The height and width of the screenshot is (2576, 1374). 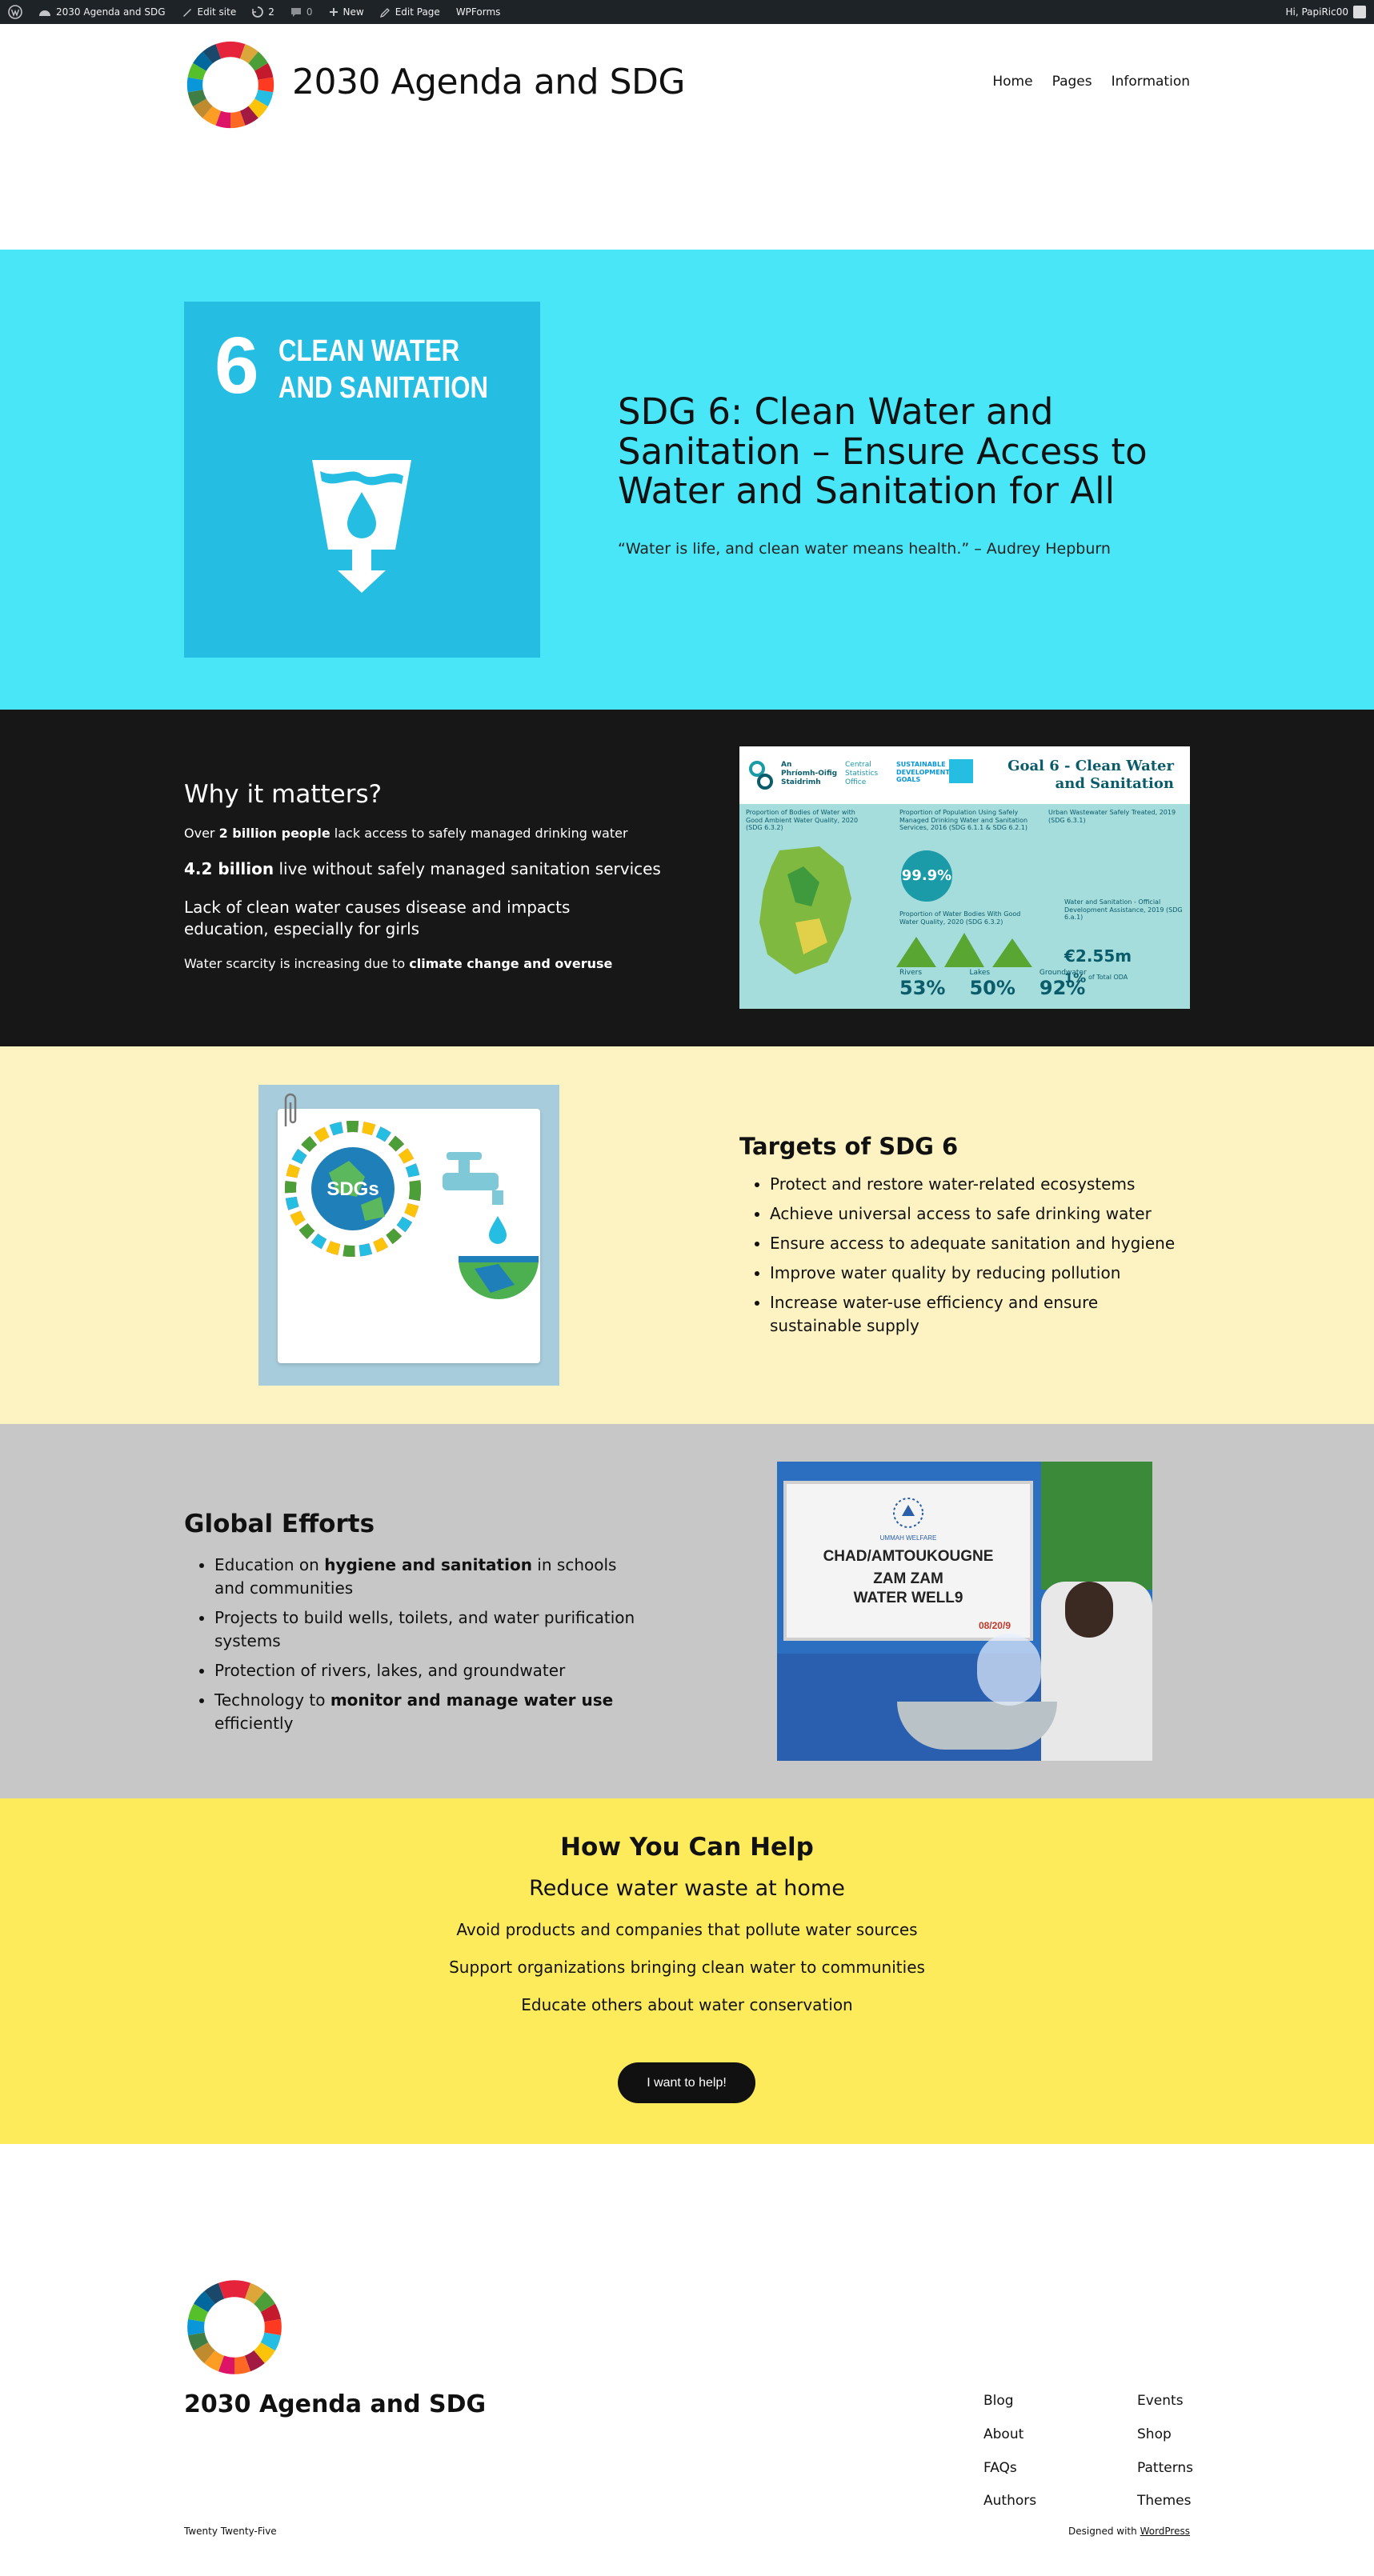 I want to click on nav-home: Home, so click(x=1012, y=82).